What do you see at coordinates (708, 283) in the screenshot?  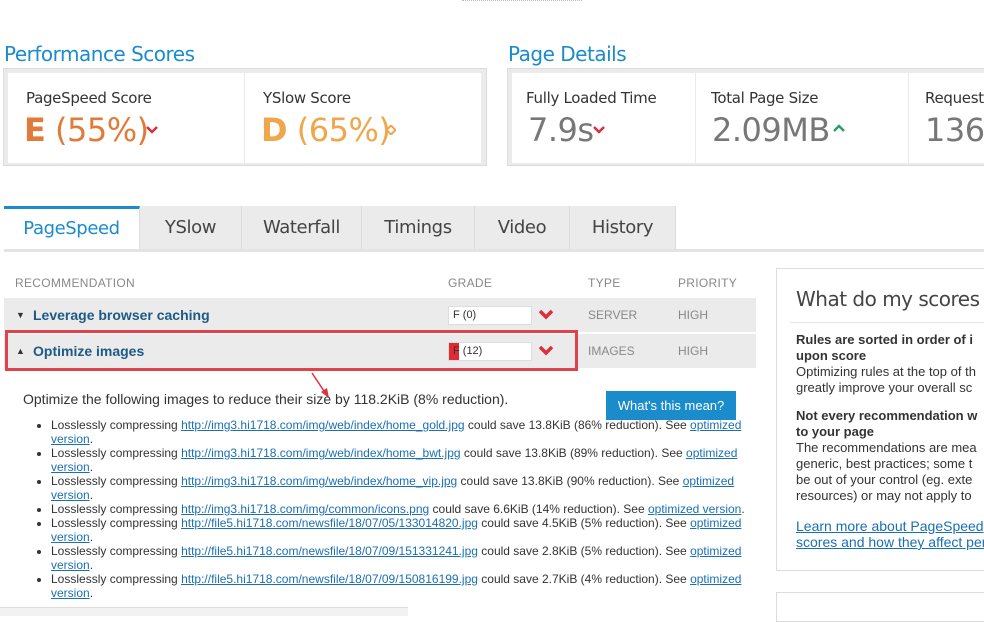 I see `header-priority: PRIORITY` at bounding box center [708, 283].